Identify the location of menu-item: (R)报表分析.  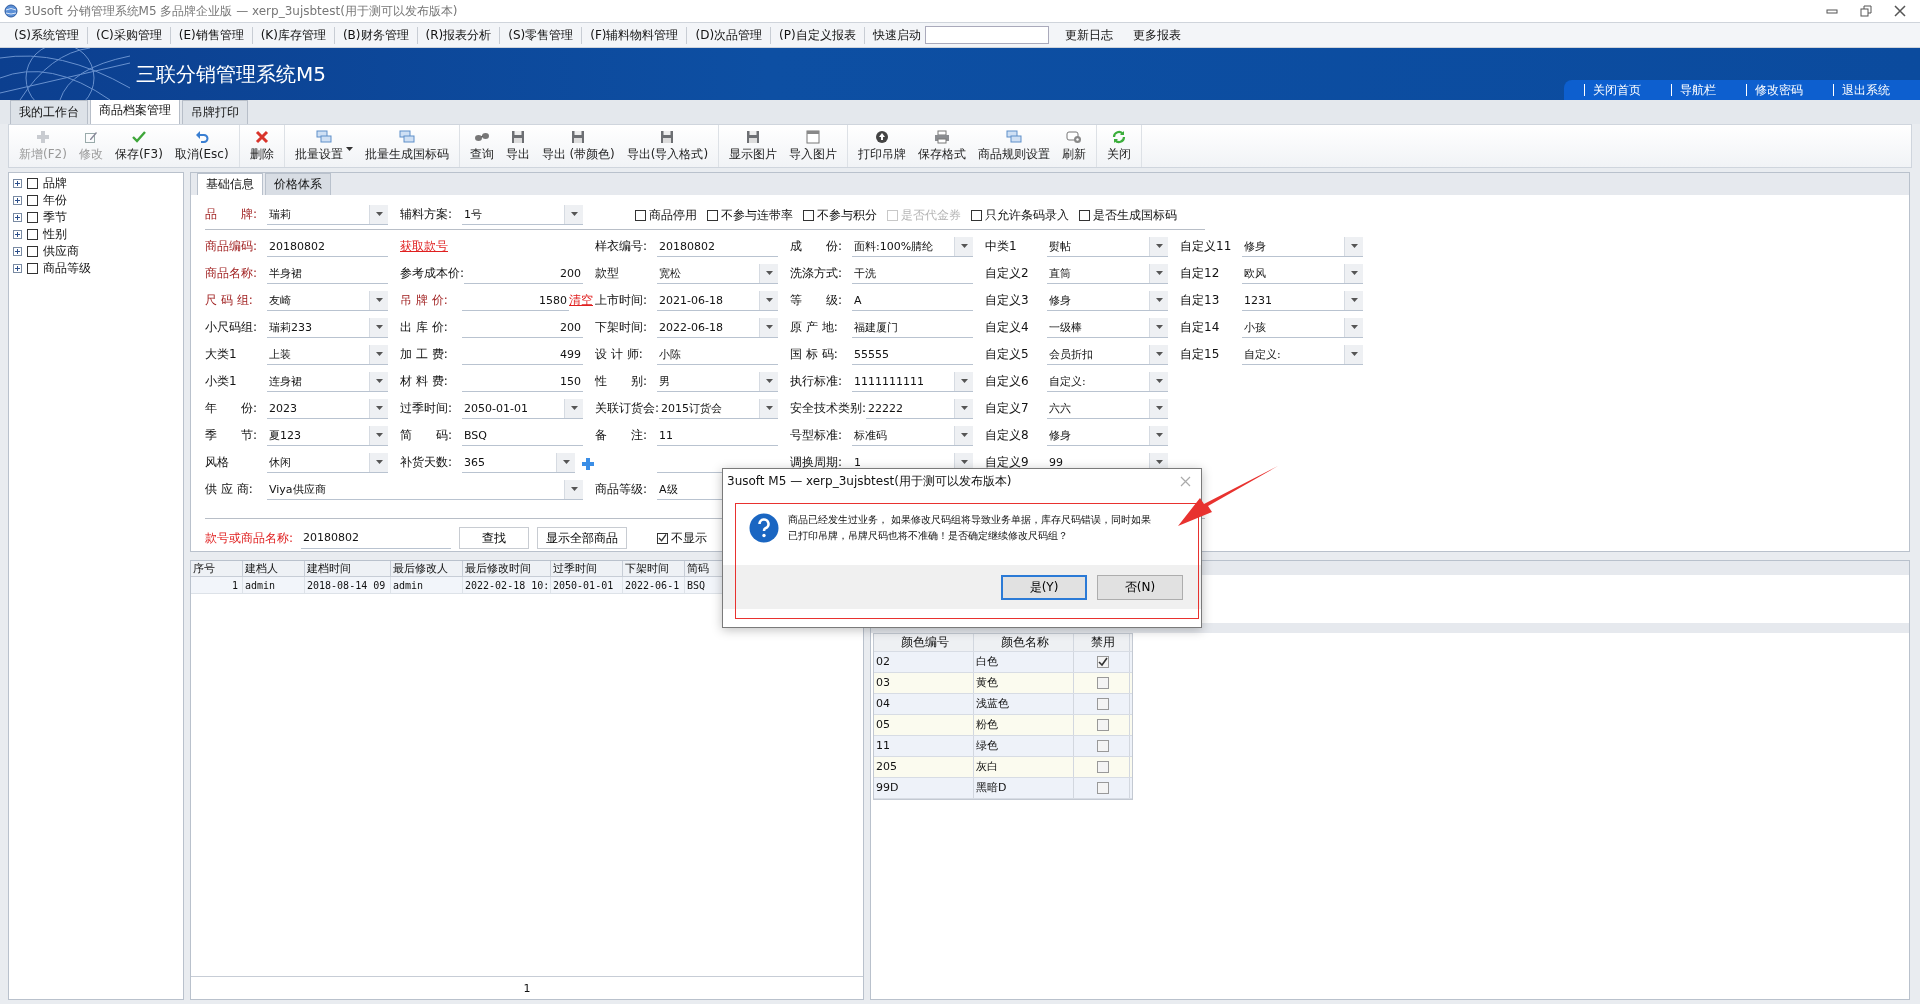
(459, 35).